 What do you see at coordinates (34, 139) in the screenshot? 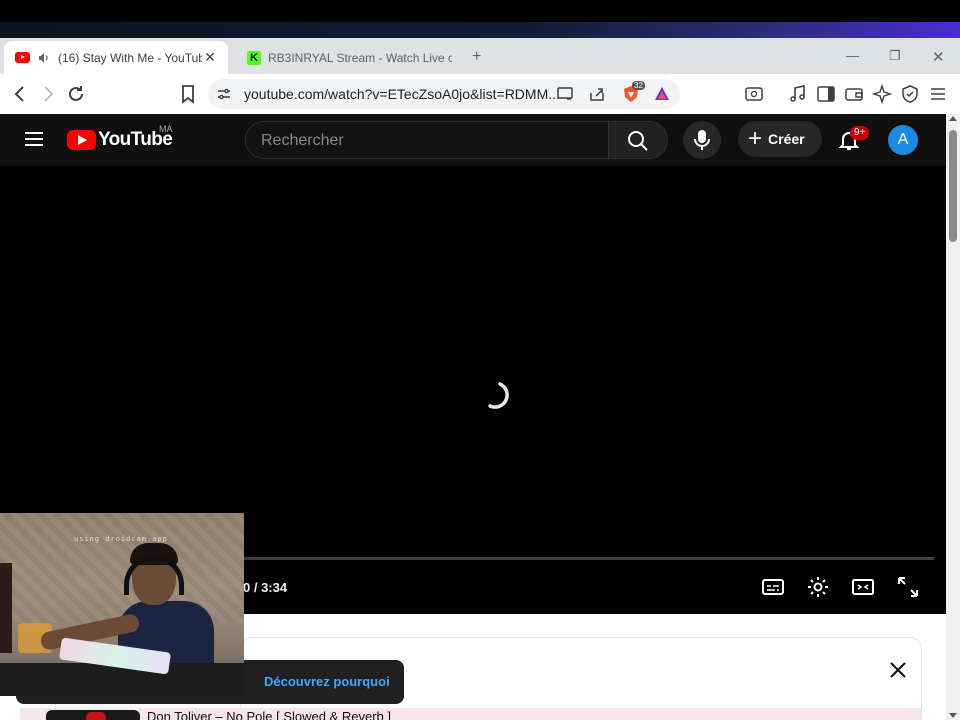
I see `hamburger-menu-icon` at bounding box center [34, 139].